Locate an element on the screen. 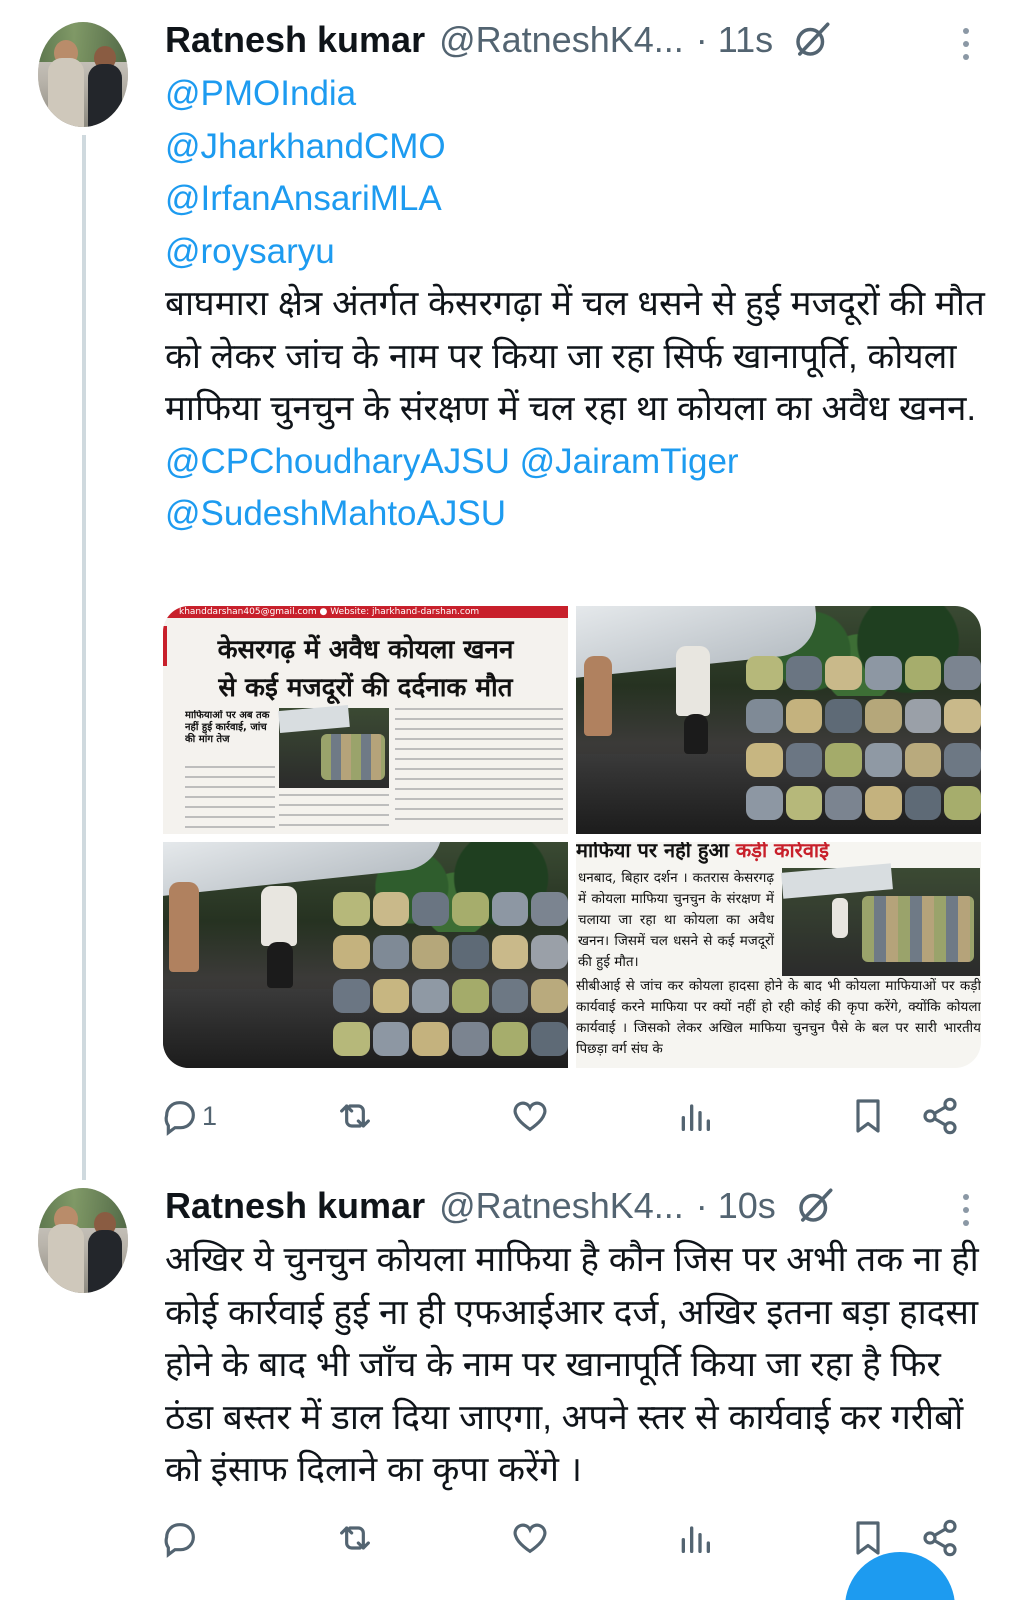  news-top-red: कड़ी कार्रवाई is located at coordinates (782, 852).